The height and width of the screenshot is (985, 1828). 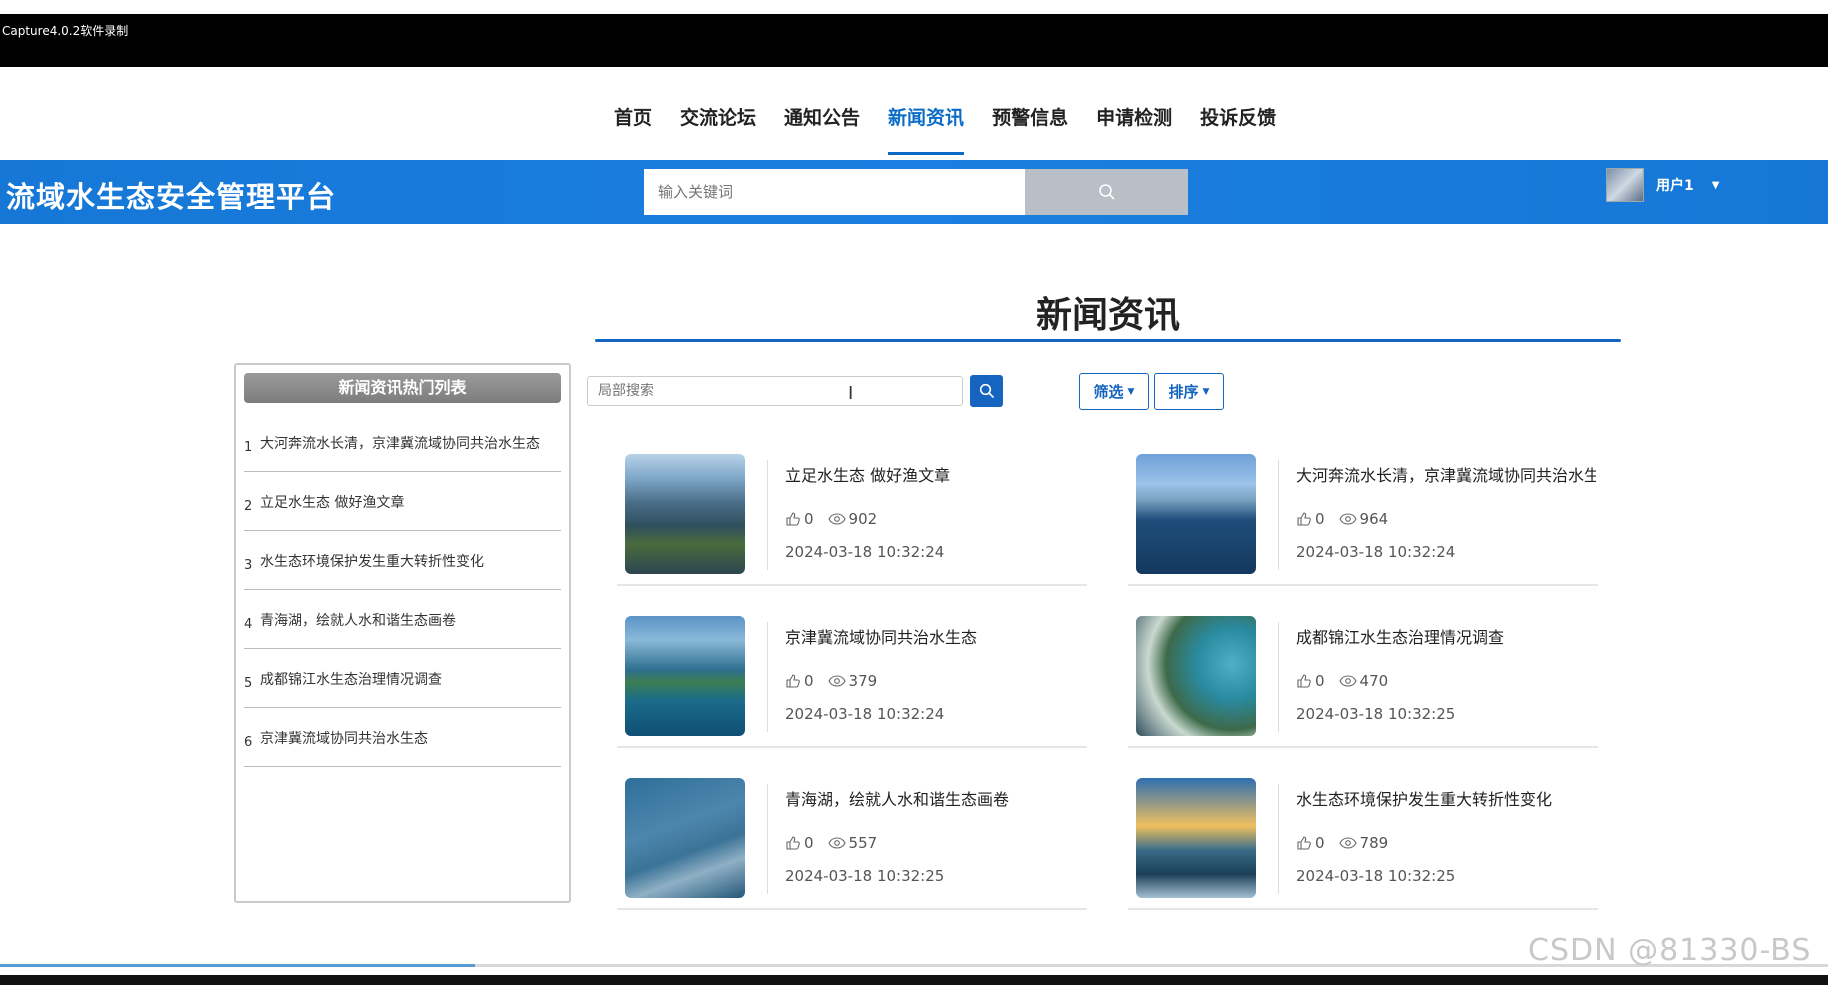 I want to click on page-title: 新闻资讯, so click(x=1107, y=315).